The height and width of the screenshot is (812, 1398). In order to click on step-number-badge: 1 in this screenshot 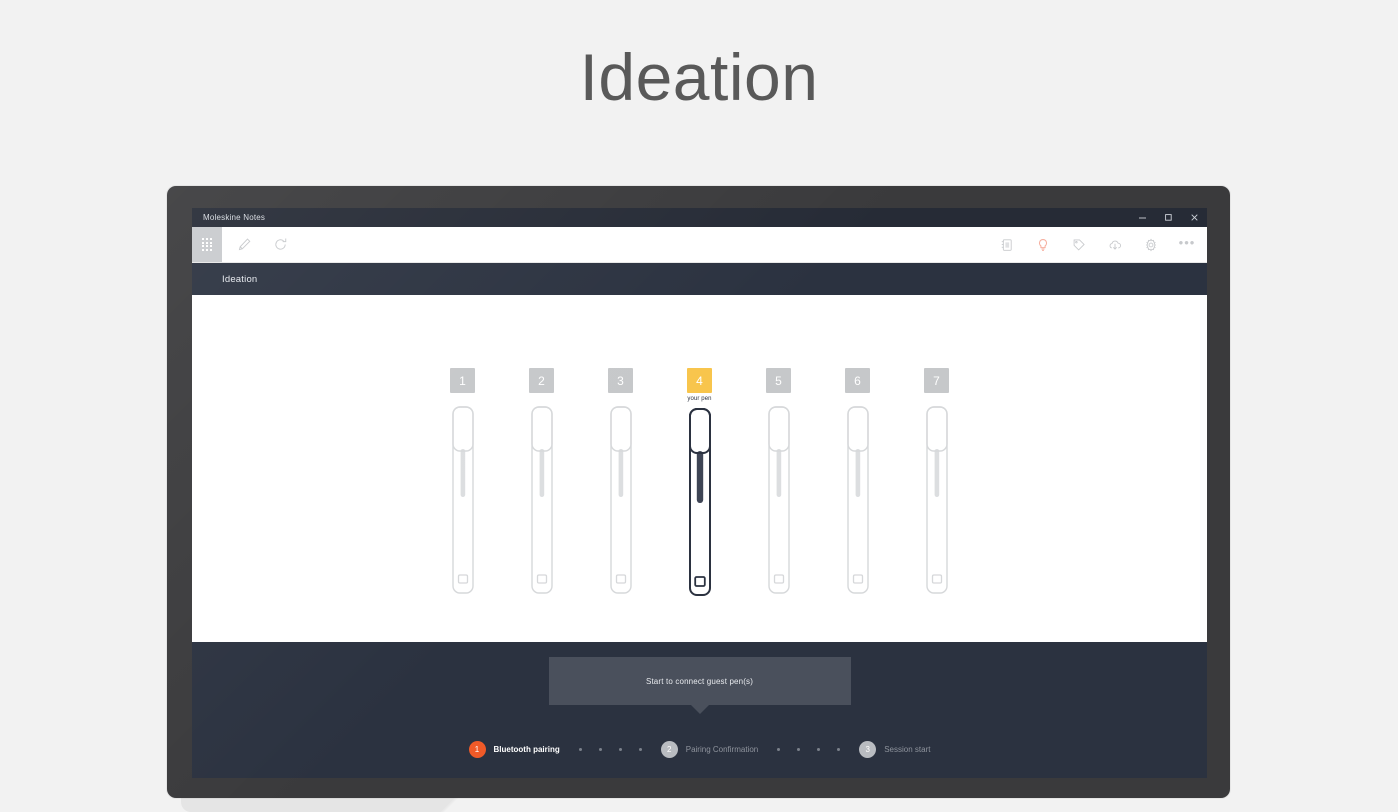, I will do `click(477, 749)`.